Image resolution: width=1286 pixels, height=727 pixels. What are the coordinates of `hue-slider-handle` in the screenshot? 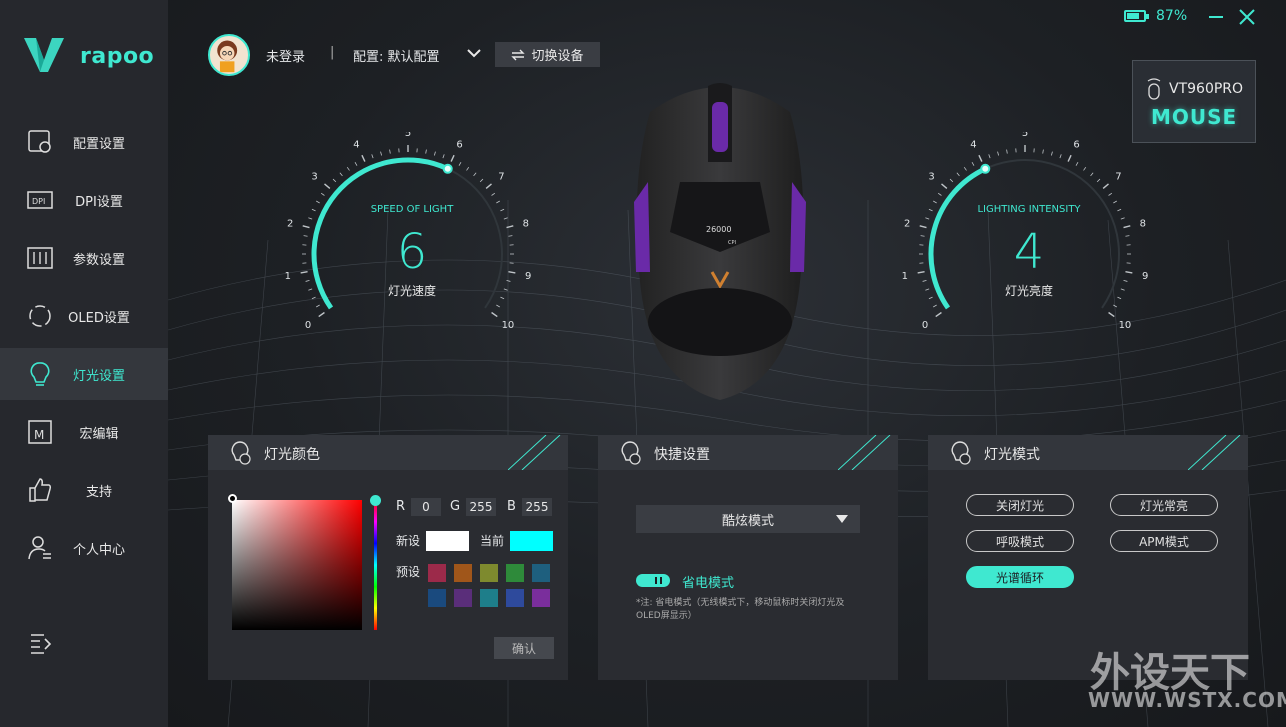 It's located at (375, 500).